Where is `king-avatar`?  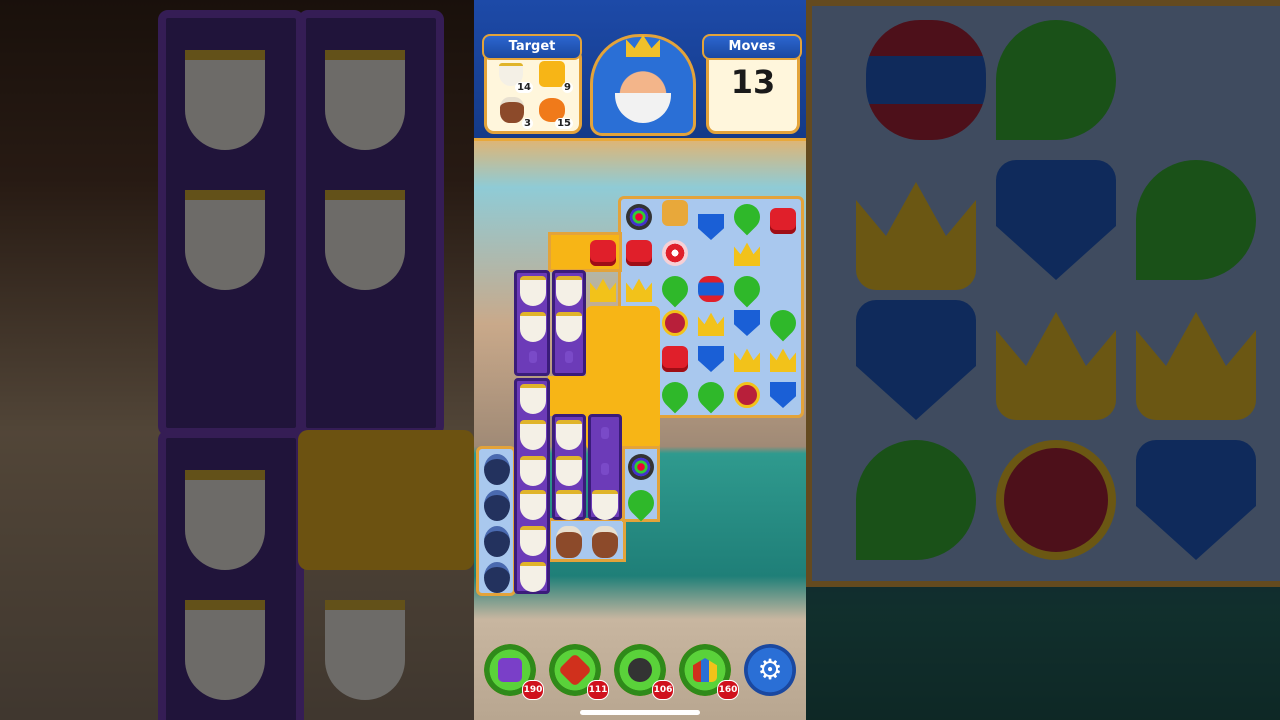 king-avatar is located at coordinates (643, 85).